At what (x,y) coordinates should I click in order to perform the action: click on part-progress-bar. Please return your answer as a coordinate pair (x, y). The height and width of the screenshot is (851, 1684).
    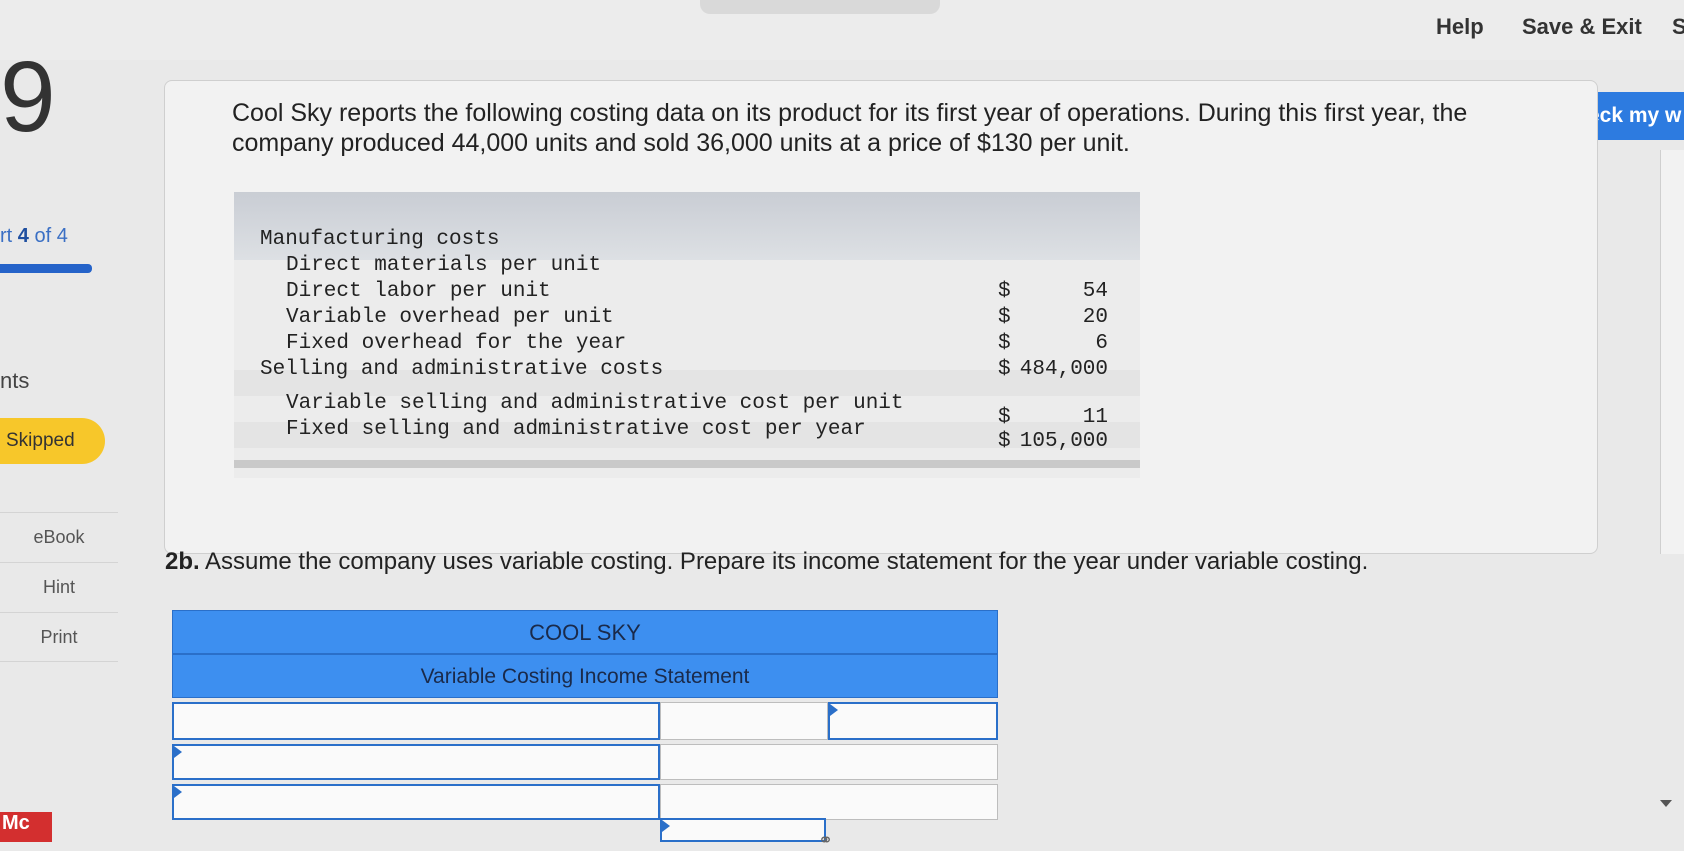
    Looking at the image, I should click on (46, 268).